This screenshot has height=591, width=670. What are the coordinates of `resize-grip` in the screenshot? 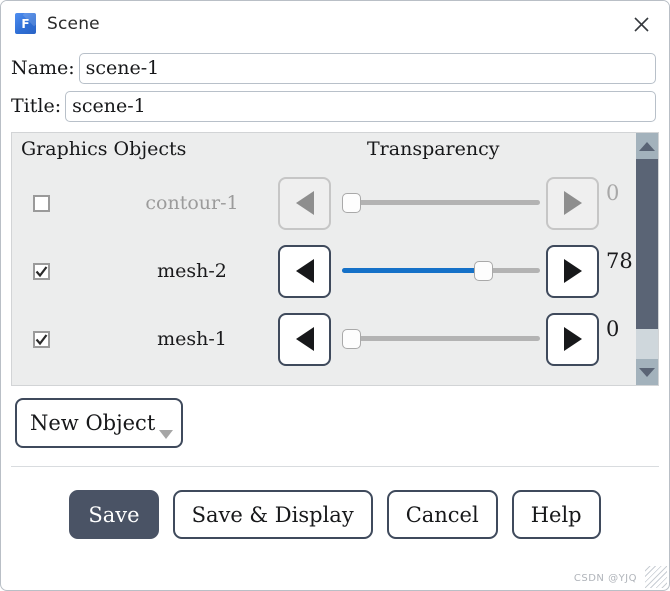 It's located at (656, 577).